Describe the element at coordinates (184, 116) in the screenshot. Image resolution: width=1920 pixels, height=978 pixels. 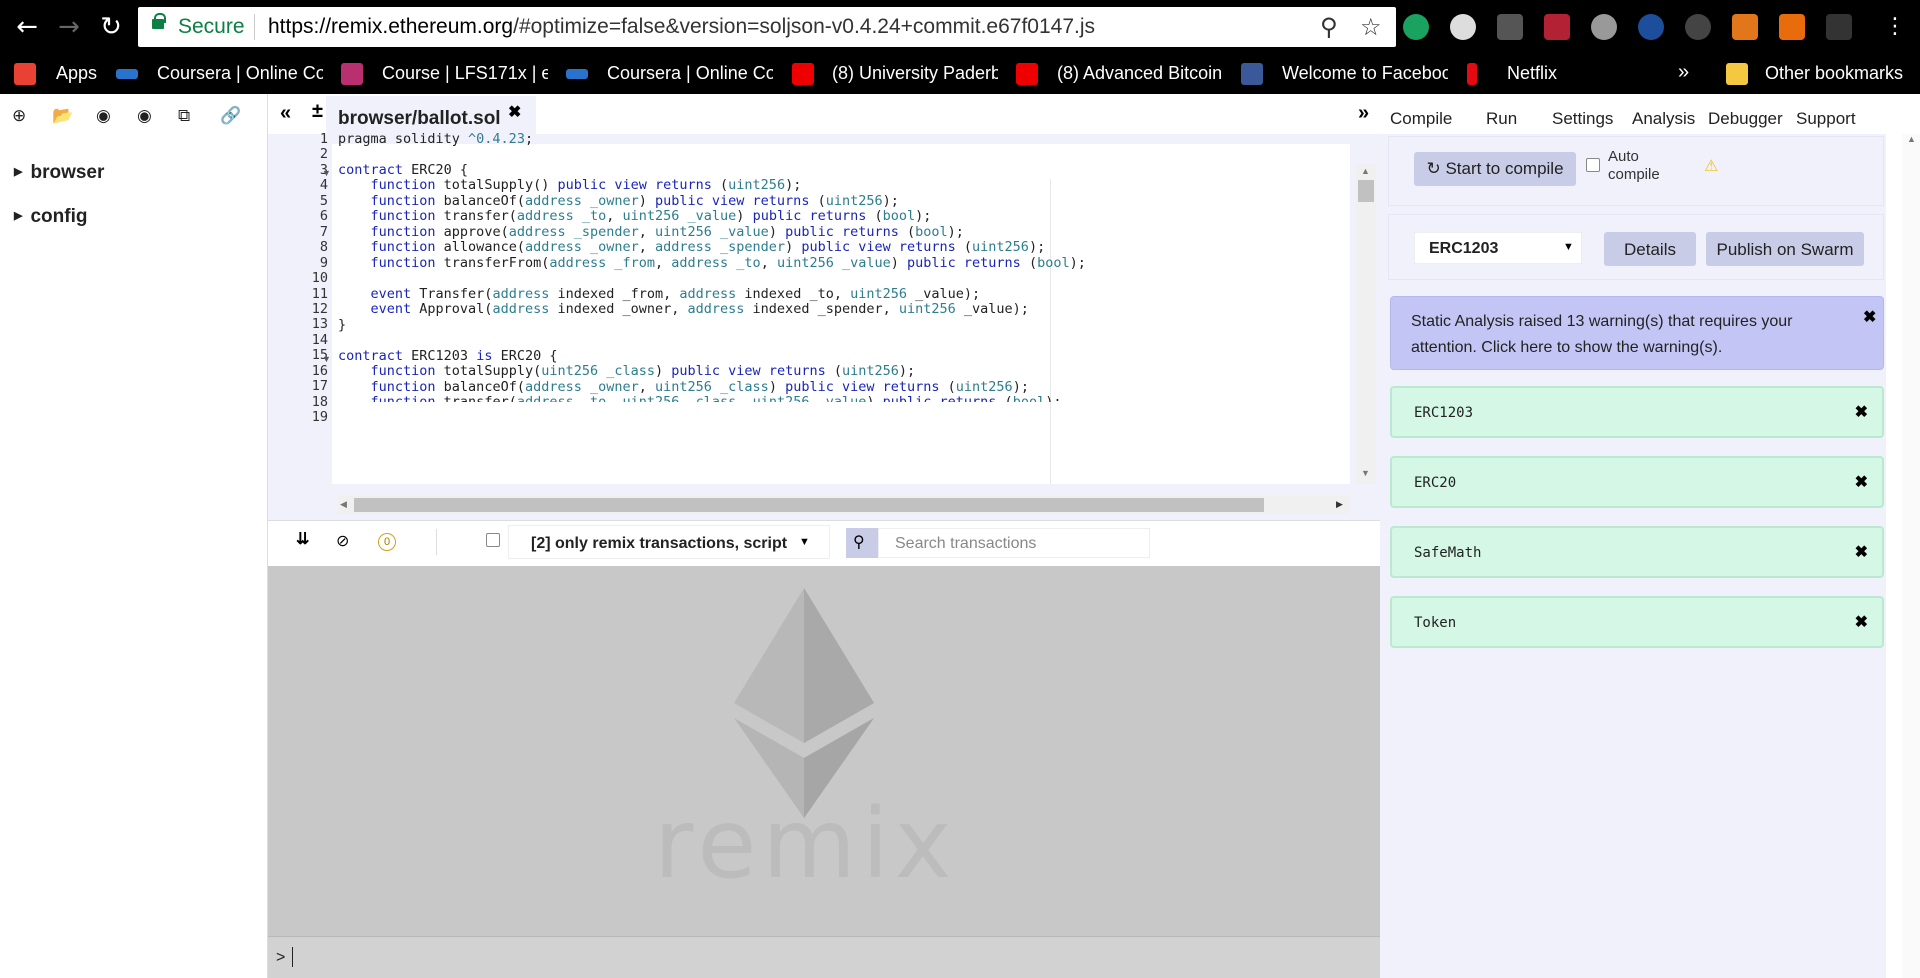
I see `copy-icon: ⧉` at that location.